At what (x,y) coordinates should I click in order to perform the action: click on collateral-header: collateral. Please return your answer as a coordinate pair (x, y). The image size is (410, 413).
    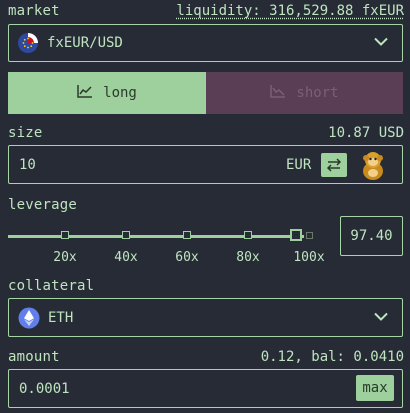
    Looking at the image, I should click on (206, 286).